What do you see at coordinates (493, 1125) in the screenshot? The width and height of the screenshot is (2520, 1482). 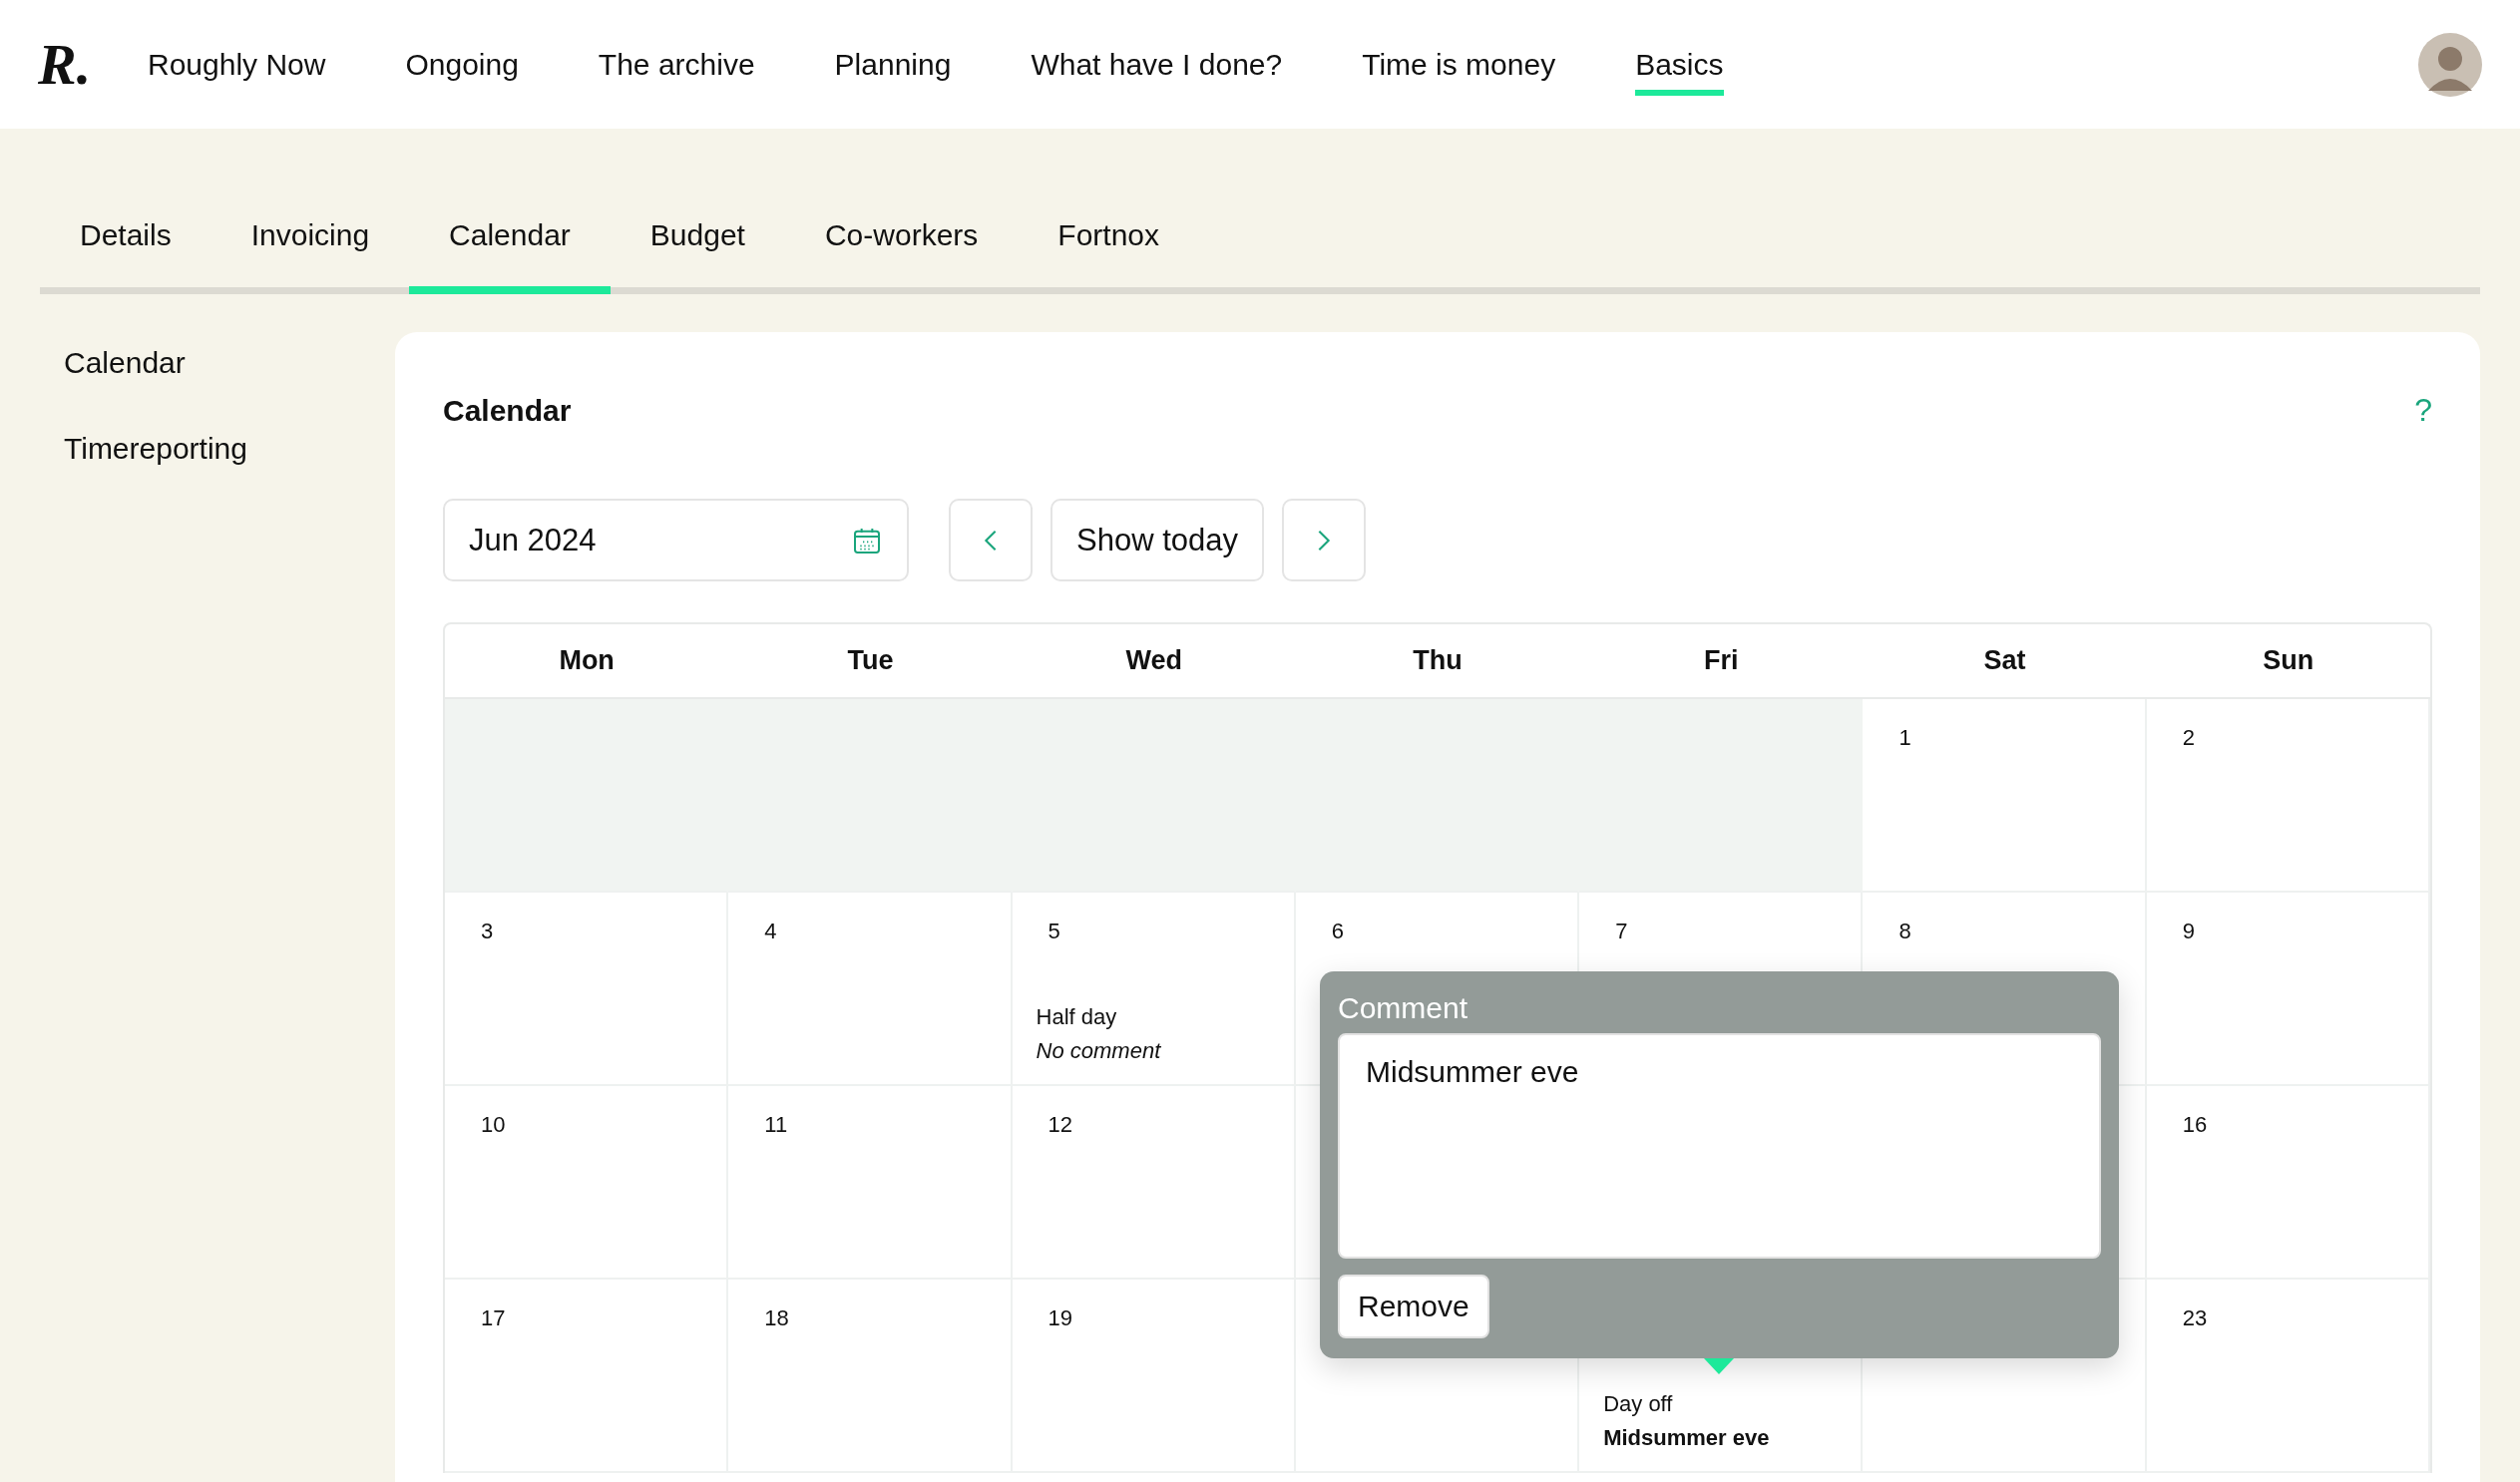 I see `day-number: 10` at bounding box center [493, 1125].